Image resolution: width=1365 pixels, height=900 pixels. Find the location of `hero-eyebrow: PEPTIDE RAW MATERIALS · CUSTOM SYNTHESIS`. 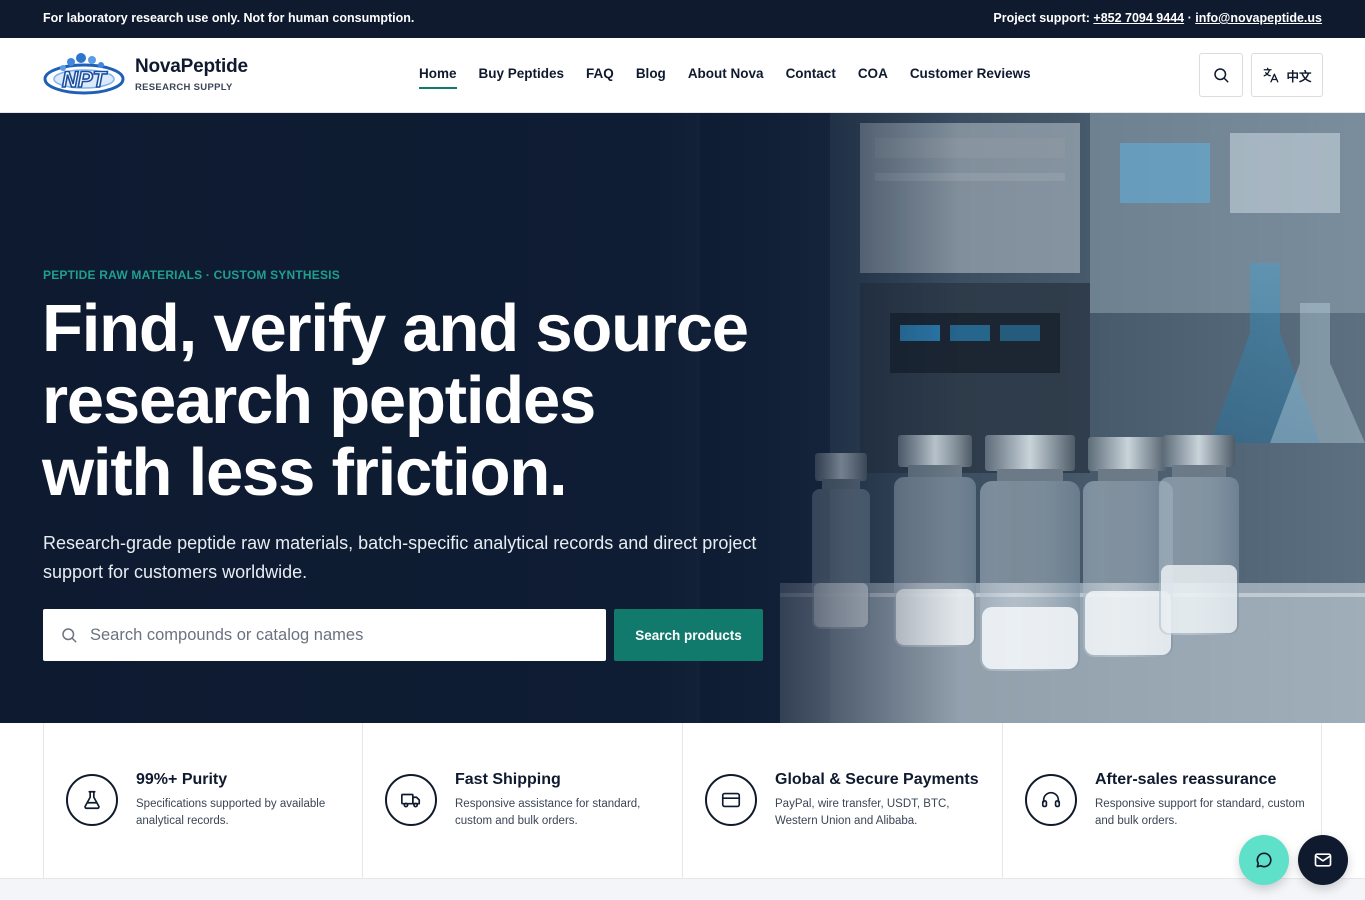

hero-eyebrow: PEPTIDE RAW MATERIALS · CUSTOM SYNTHESIS is located at coordinates (191, 275).